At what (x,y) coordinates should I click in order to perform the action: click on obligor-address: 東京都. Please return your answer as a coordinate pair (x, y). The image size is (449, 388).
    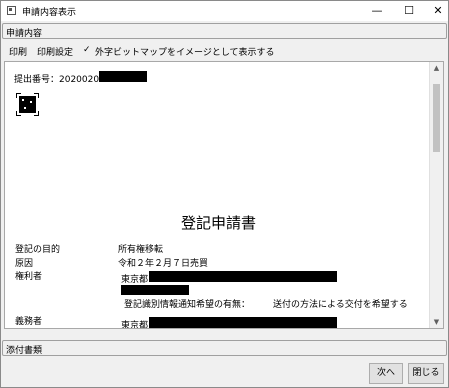
    Looking at the image, I should click on (135, 325).